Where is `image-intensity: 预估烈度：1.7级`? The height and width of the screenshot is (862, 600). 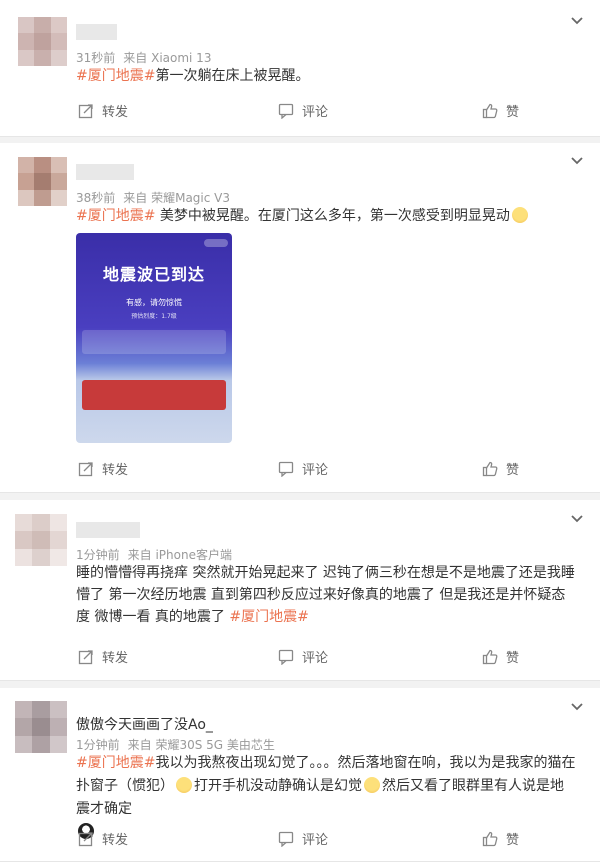
image-intensity: 预估烈度：1.7级 is located at coordinates (154, 316).